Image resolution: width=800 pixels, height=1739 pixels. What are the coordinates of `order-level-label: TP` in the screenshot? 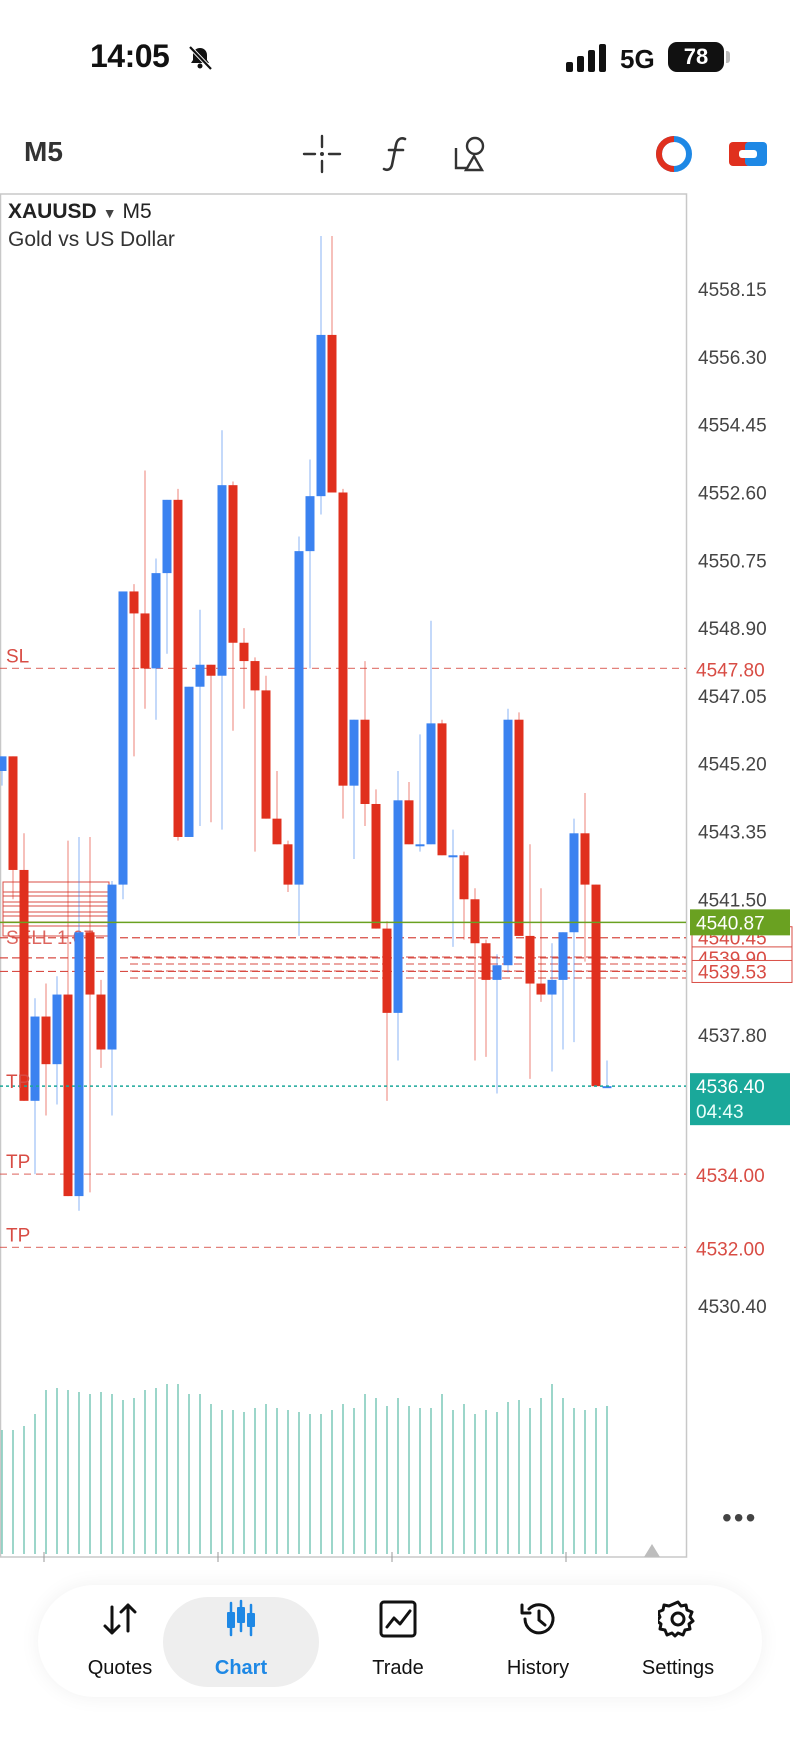 It's located at (18, 1082).